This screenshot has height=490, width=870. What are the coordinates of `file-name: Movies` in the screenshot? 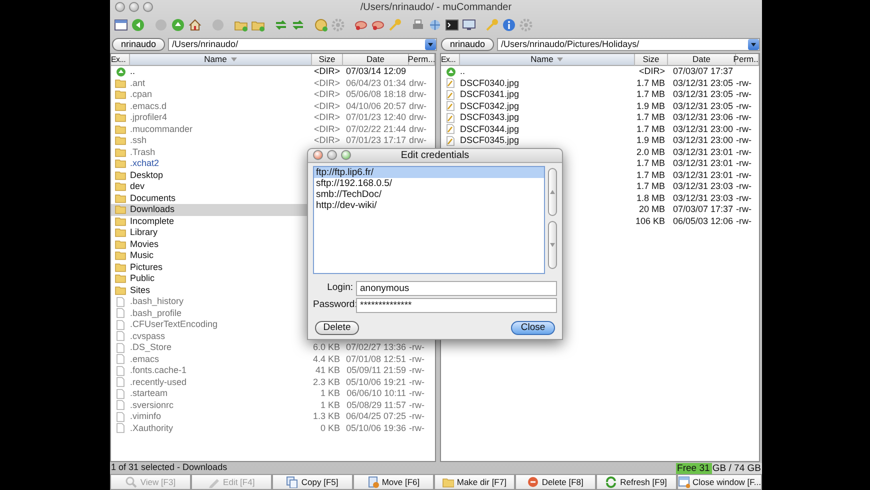 It's located at (144, 243).